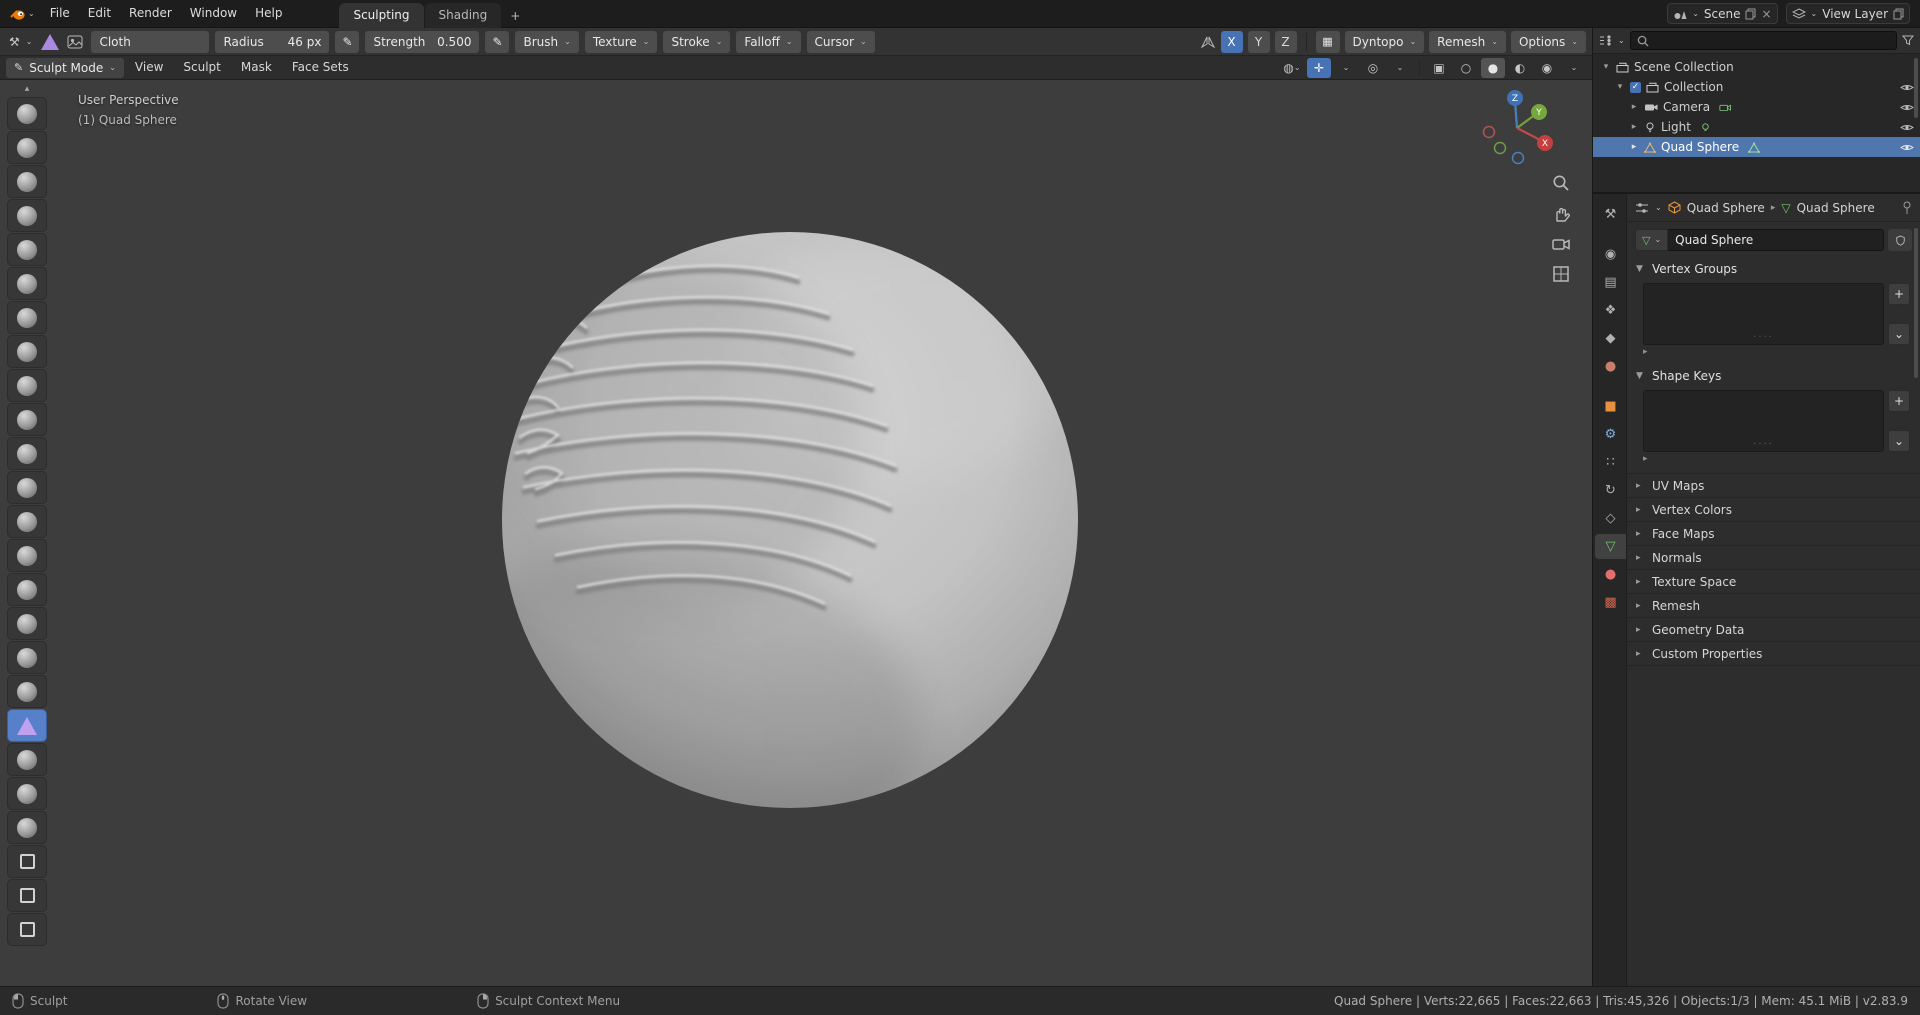 The width and height of the screenshot is (1920, 1015). Describe the element at coordinates (1916, 303) in the screenshot. I see `properties-scrollbar` at that location.